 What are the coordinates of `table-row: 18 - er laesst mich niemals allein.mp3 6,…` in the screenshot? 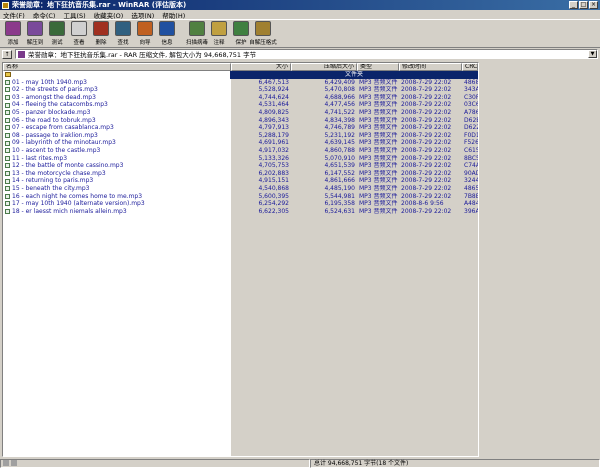 It's located at (240, 211).